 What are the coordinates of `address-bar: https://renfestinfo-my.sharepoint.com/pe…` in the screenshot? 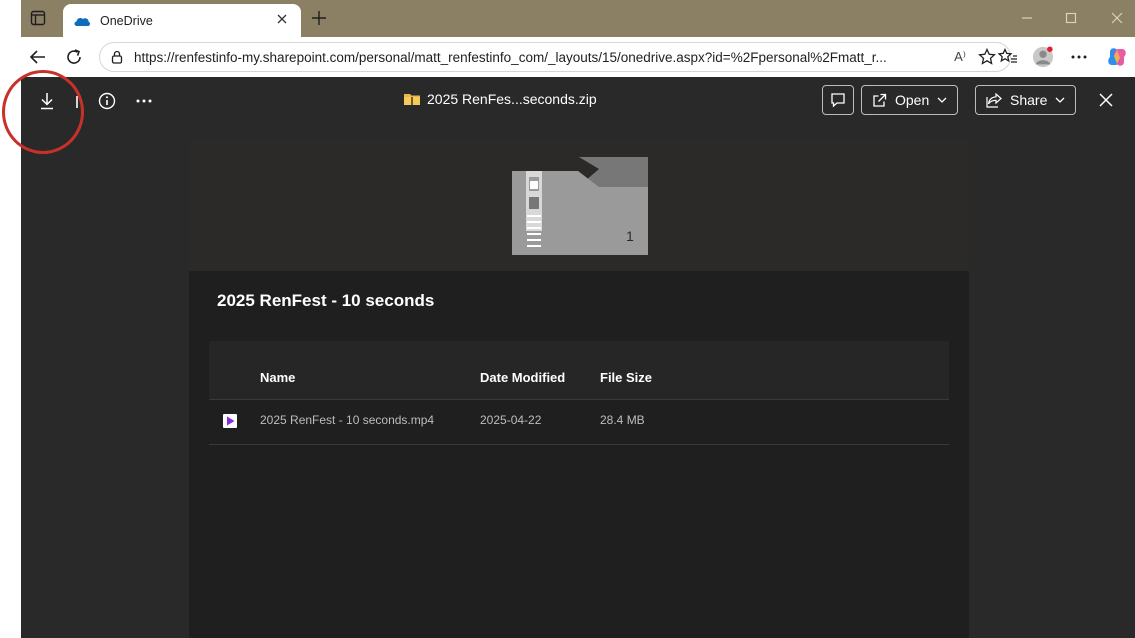 It's located at (555, 57).